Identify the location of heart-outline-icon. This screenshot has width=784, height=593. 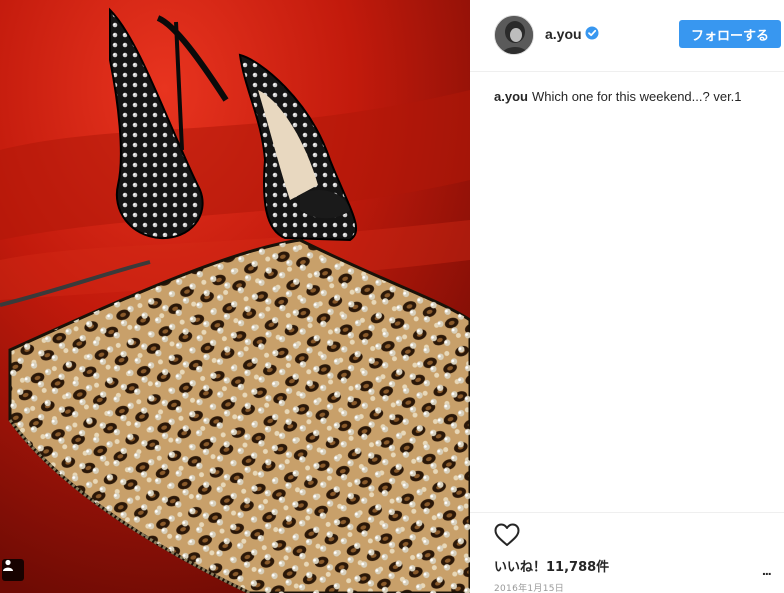
(507, 535).